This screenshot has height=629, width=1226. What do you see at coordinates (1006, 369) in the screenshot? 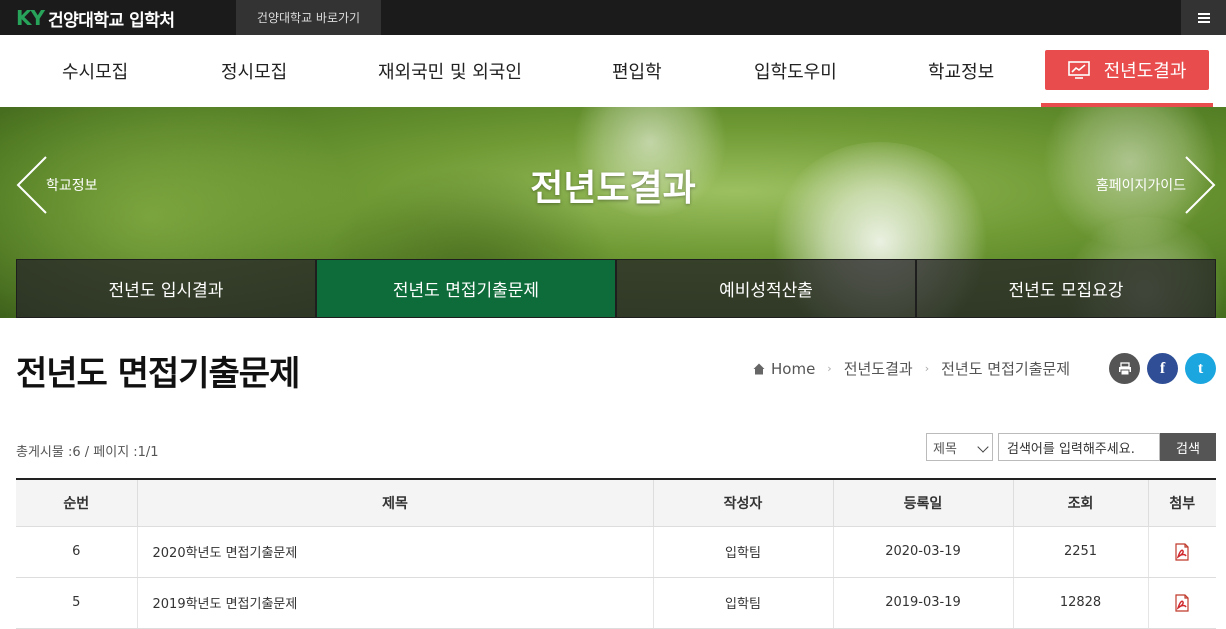
I see `breadcrumb-current: 전년도 면접기출문제` at bounding box center [1006, 369].